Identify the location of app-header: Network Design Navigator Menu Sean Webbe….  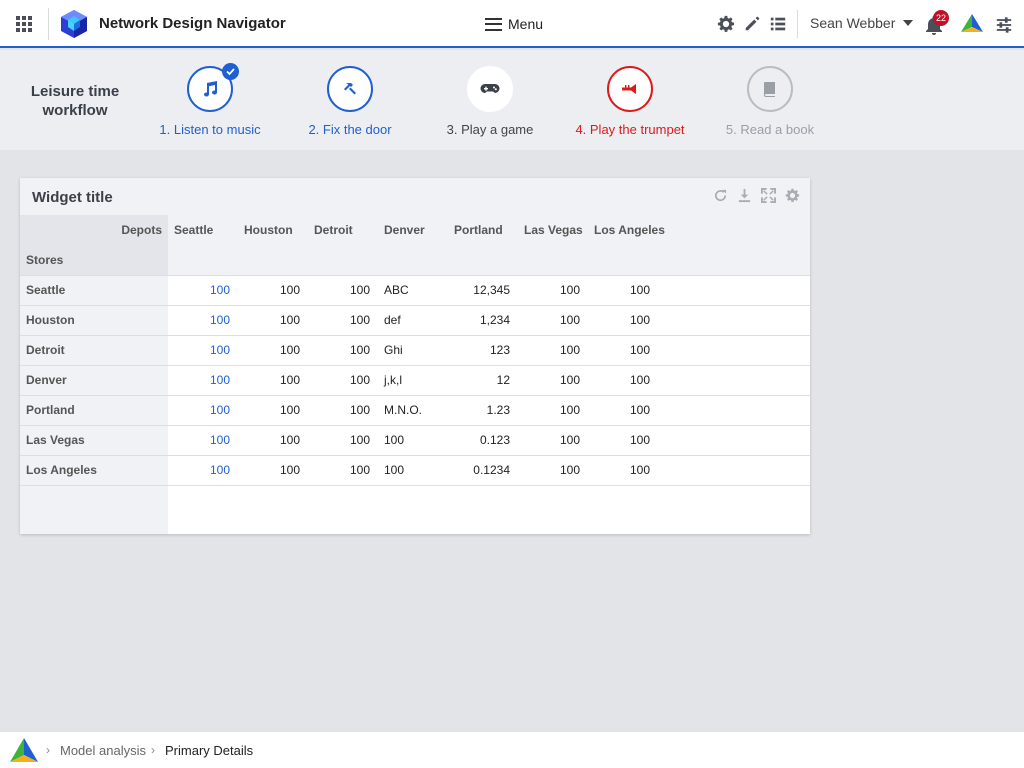
(512, 24).